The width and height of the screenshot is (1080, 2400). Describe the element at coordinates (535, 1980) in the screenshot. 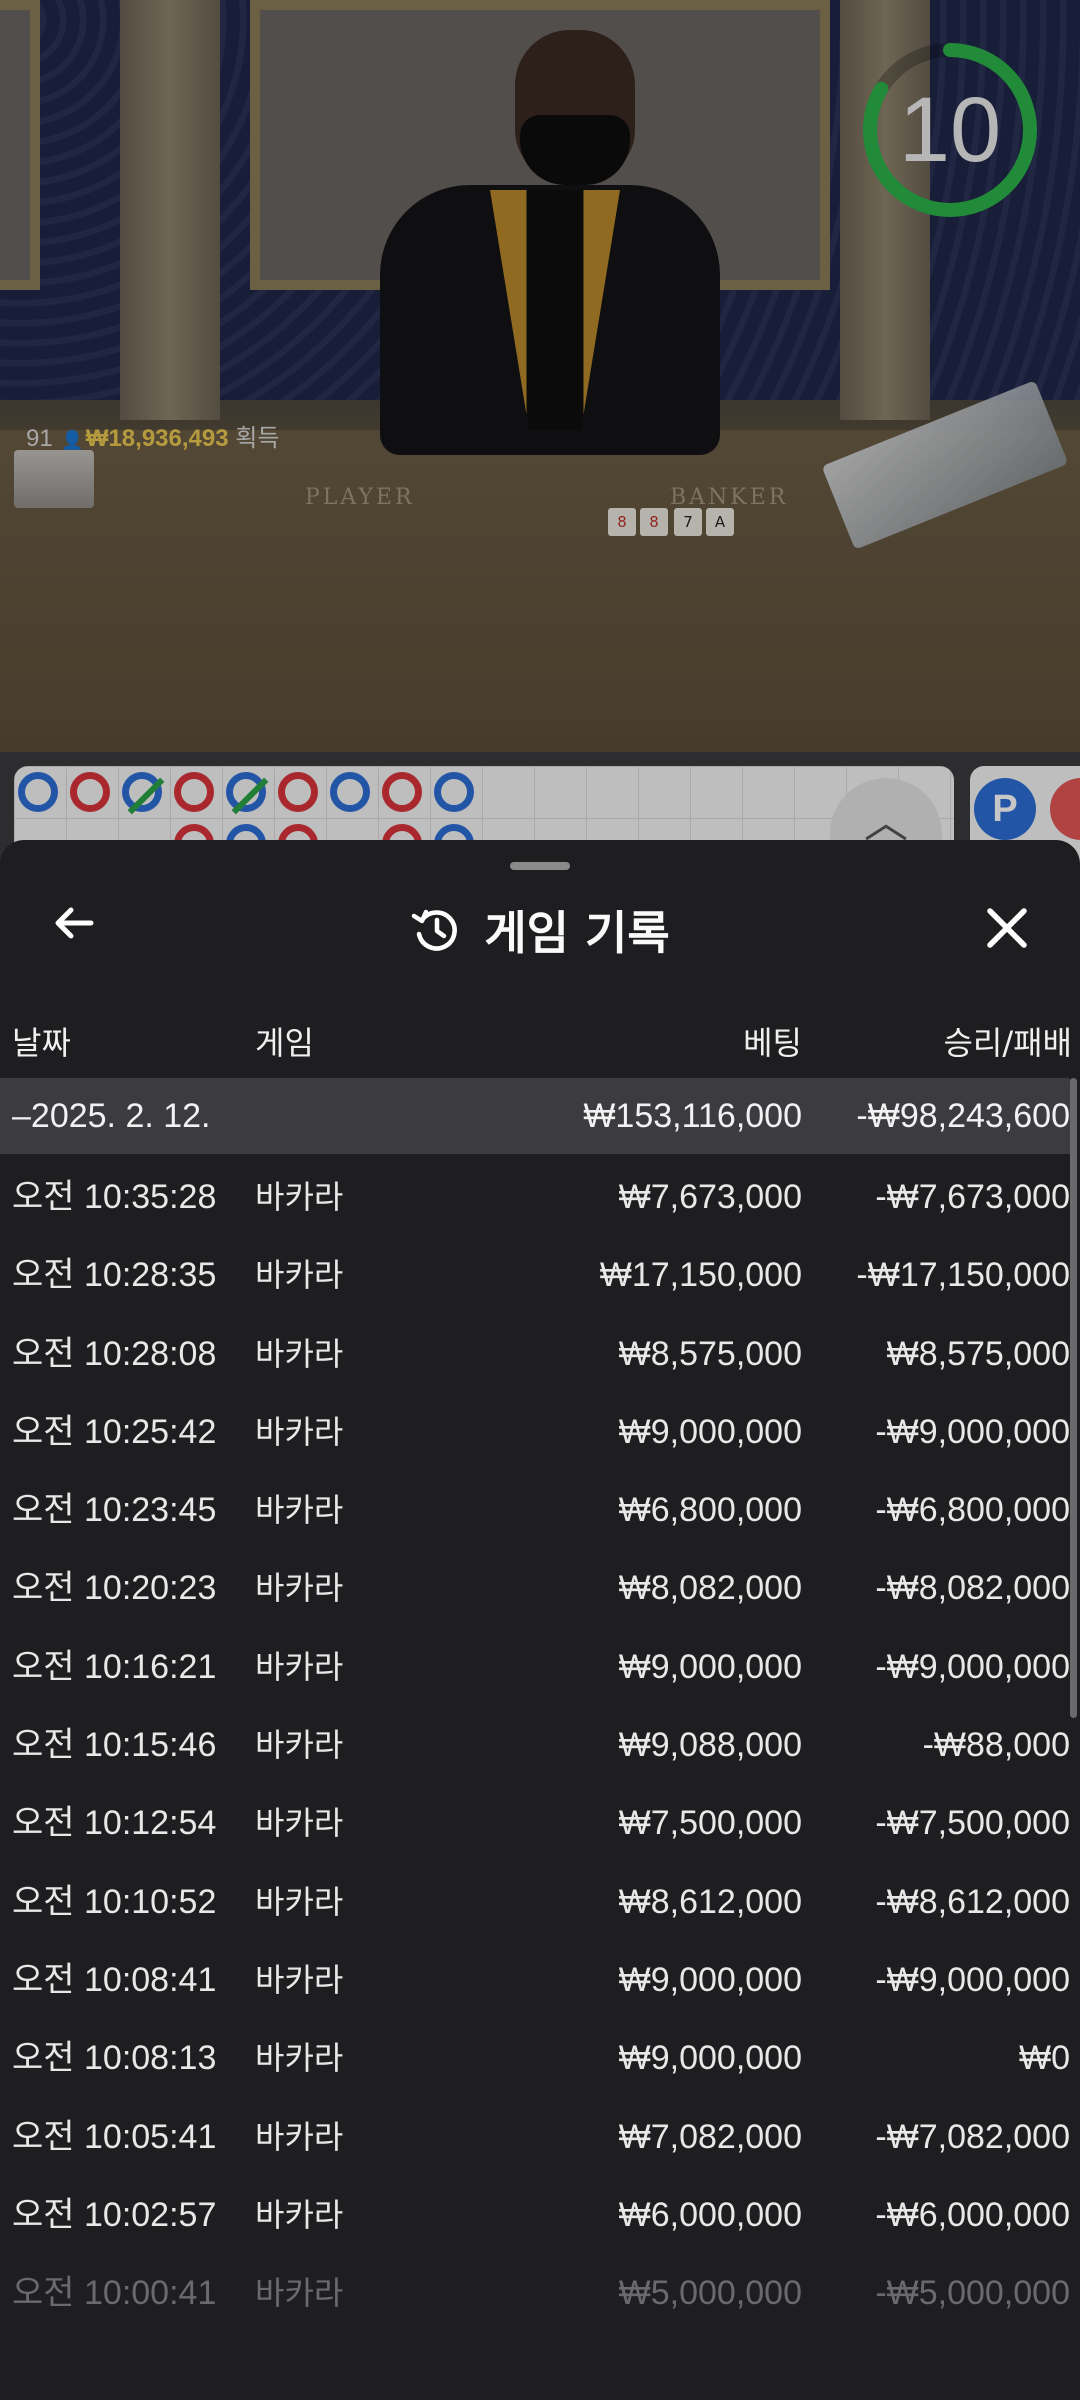

I see `table-row: 오전 10:08:41 바카라 ₩9,000,000 -₩9,000,000` at that location.